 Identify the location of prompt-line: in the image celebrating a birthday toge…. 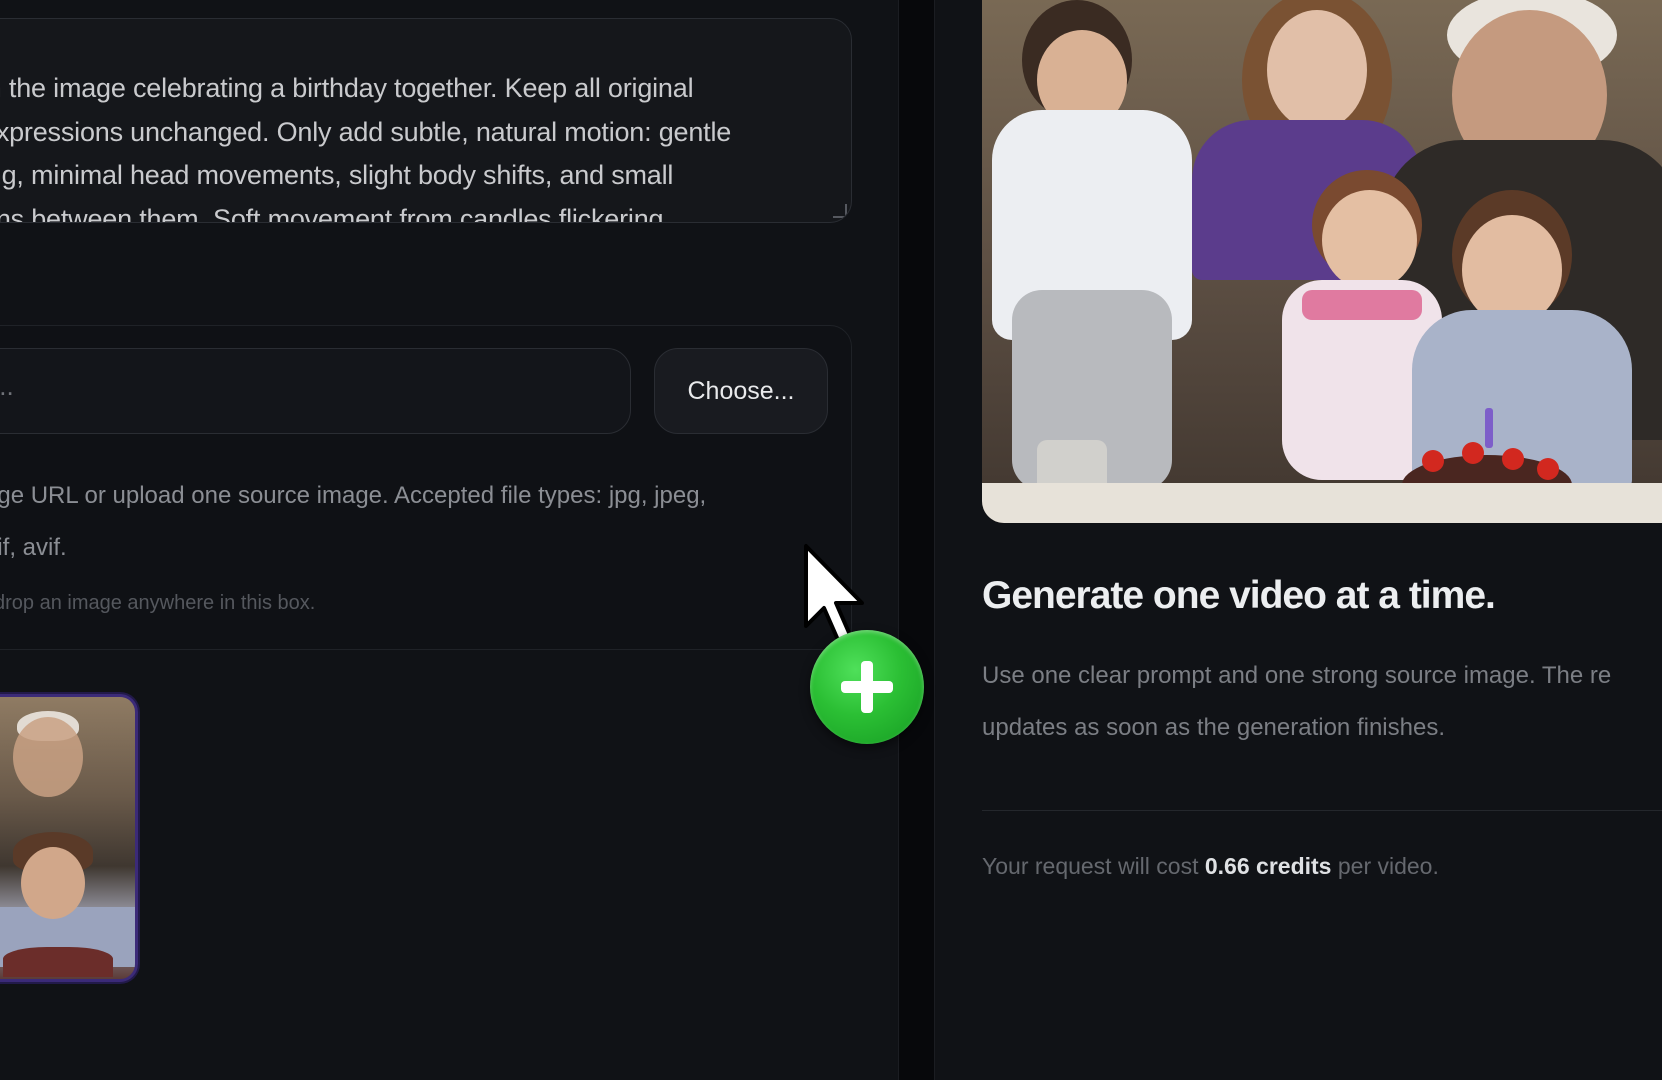
(347, 88).